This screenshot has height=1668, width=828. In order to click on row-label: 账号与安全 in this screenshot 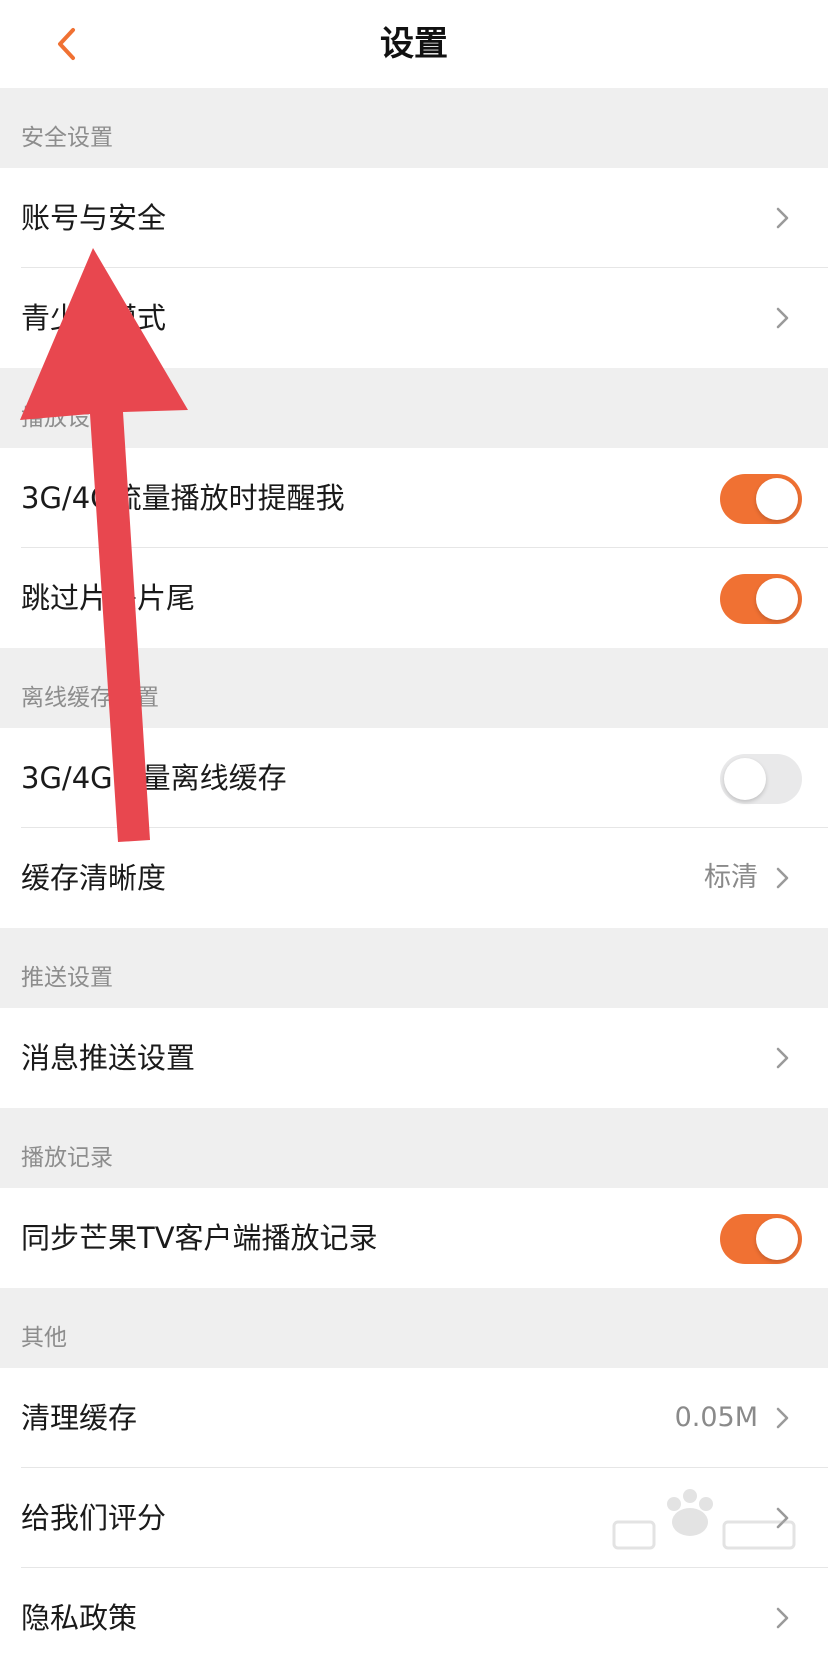, I will do `click(94, 218)`.